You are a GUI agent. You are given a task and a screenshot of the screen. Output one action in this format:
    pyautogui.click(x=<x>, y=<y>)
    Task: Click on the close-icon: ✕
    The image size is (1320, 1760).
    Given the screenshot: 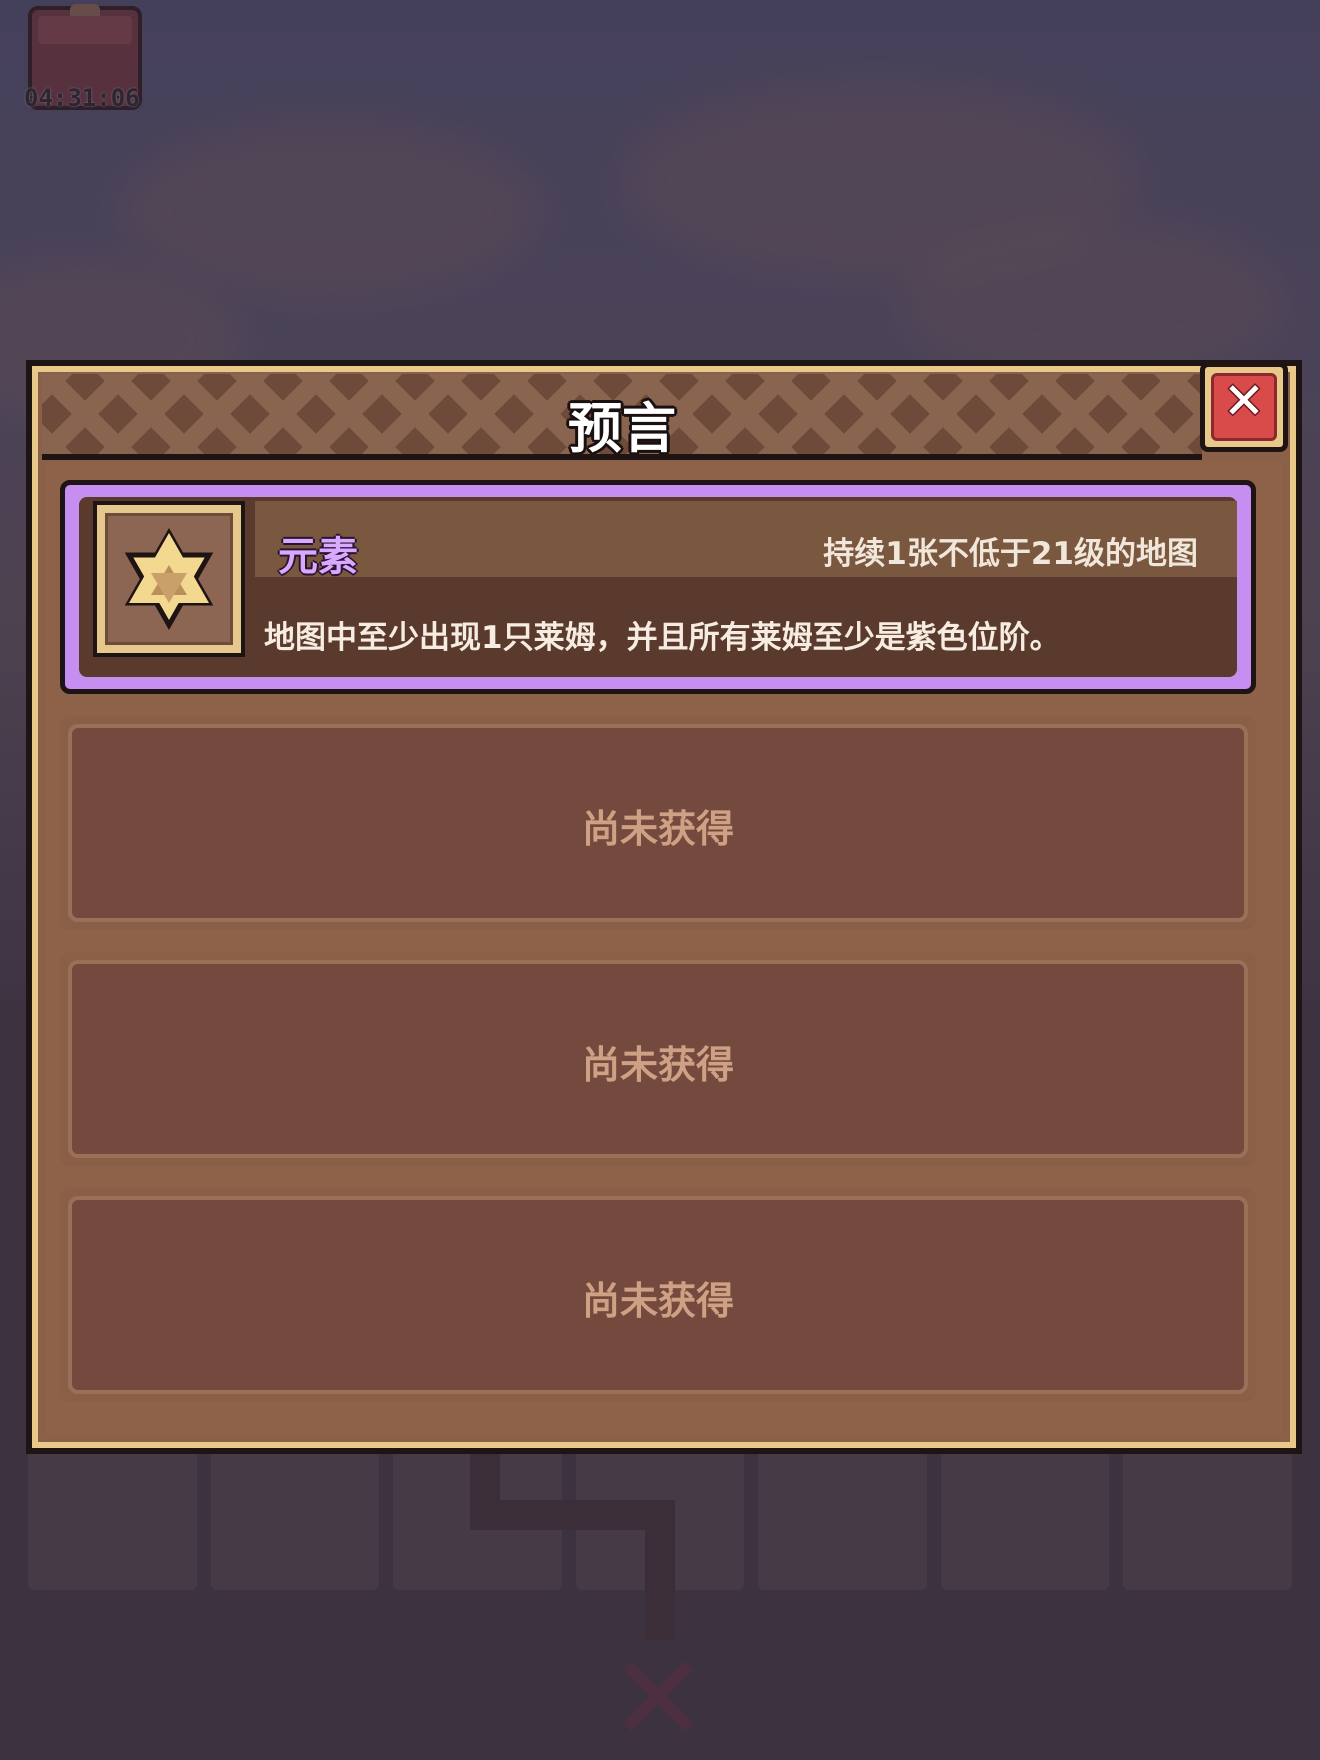 What is the action you would take?
    pyautogui.click(x=1244, y=401)
    